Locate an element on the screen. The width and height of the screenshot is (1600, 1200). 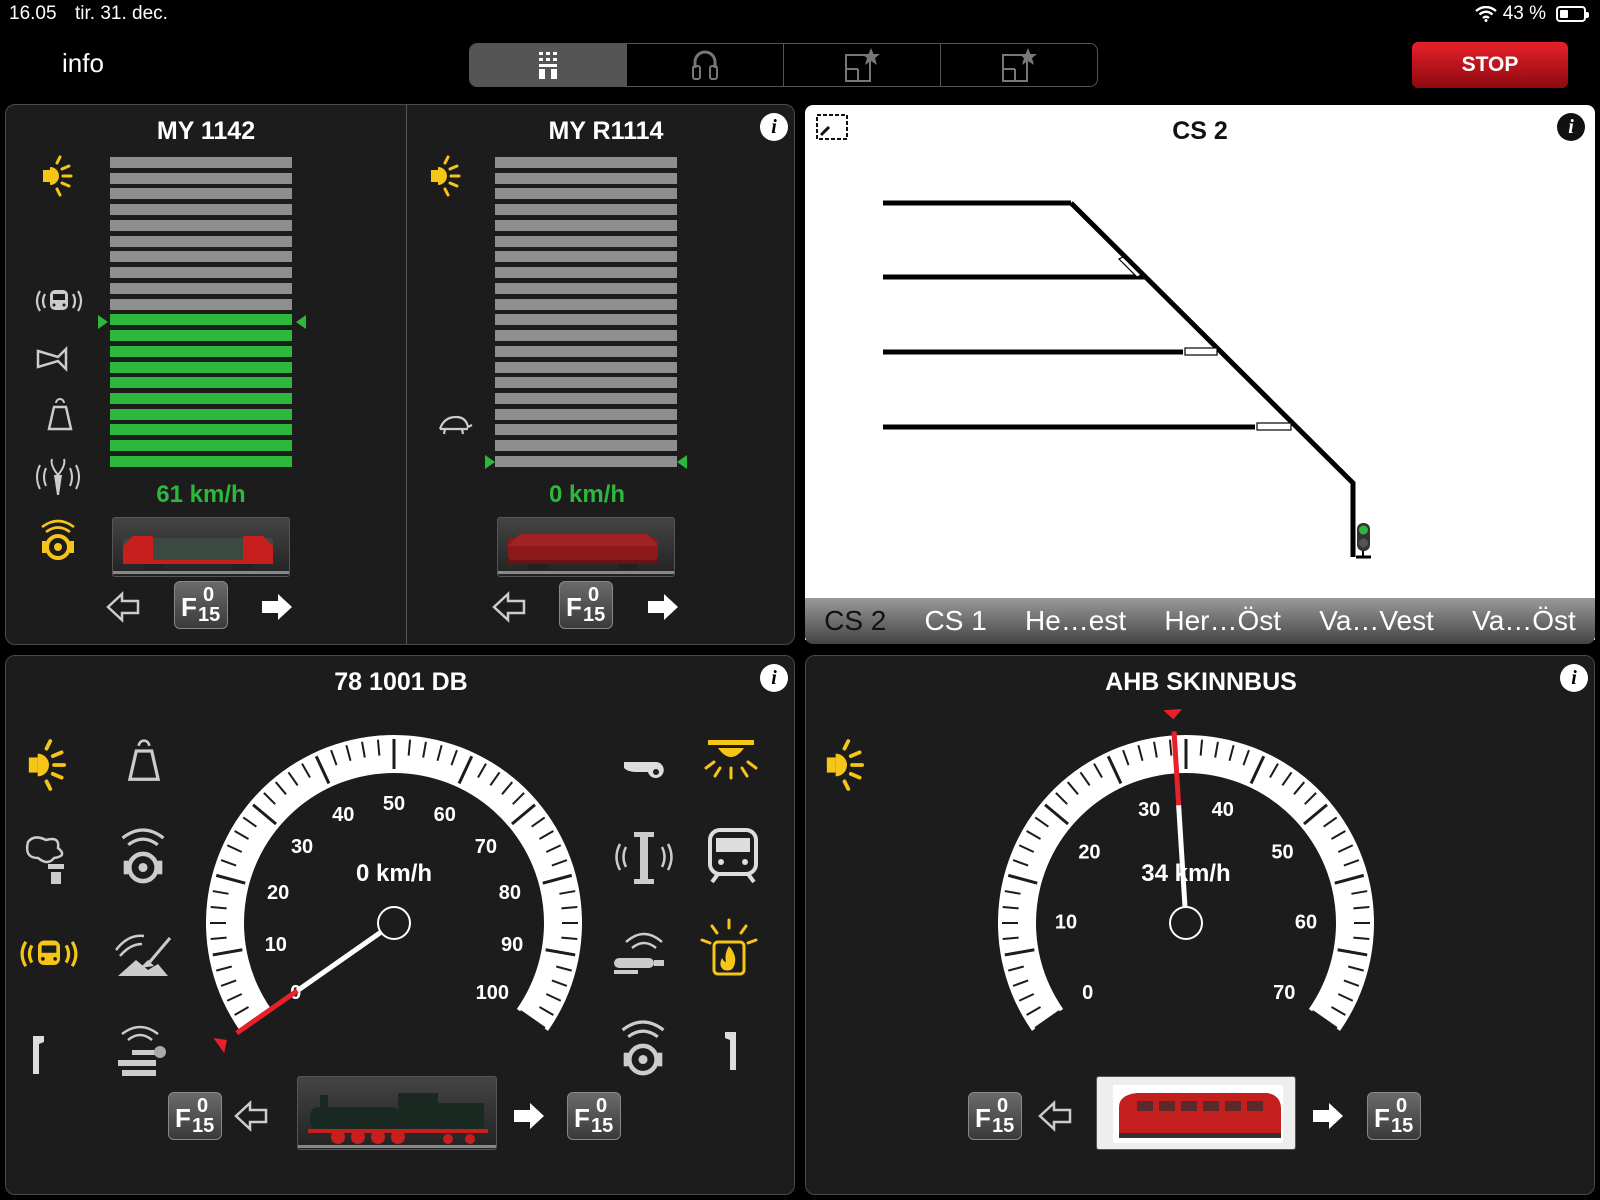
cab-light-icon is located at coordinates (731, 759).